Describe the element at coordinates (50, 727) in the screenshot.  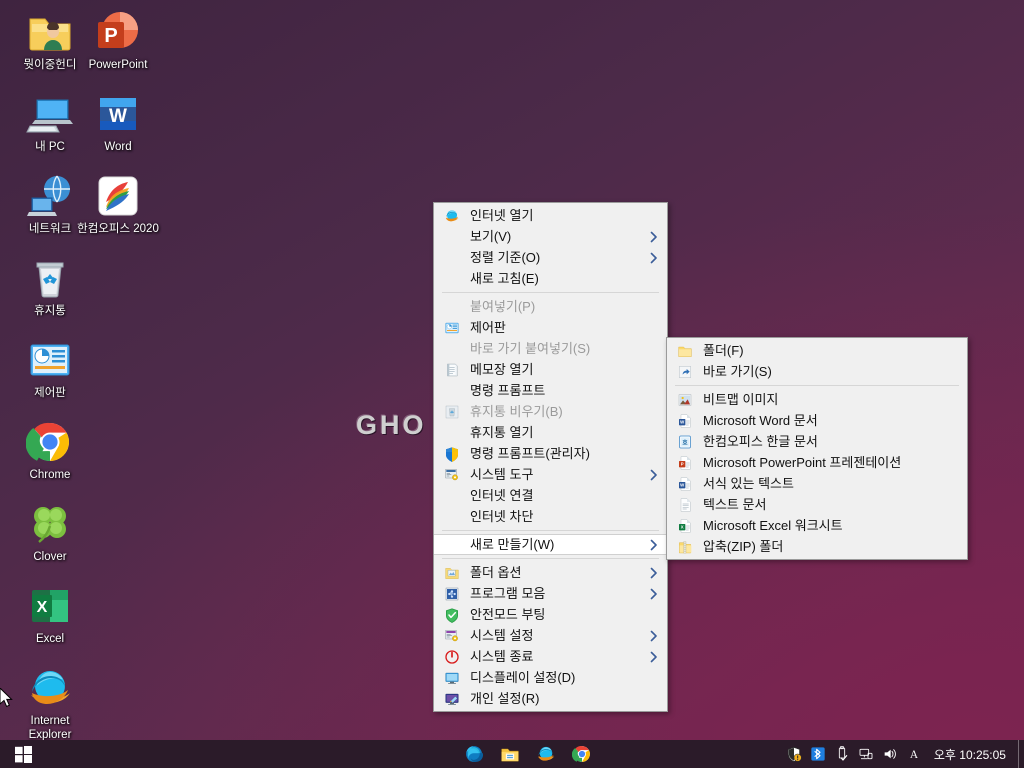
I see `desktop-icon-label: Internet Explorer` at that location.